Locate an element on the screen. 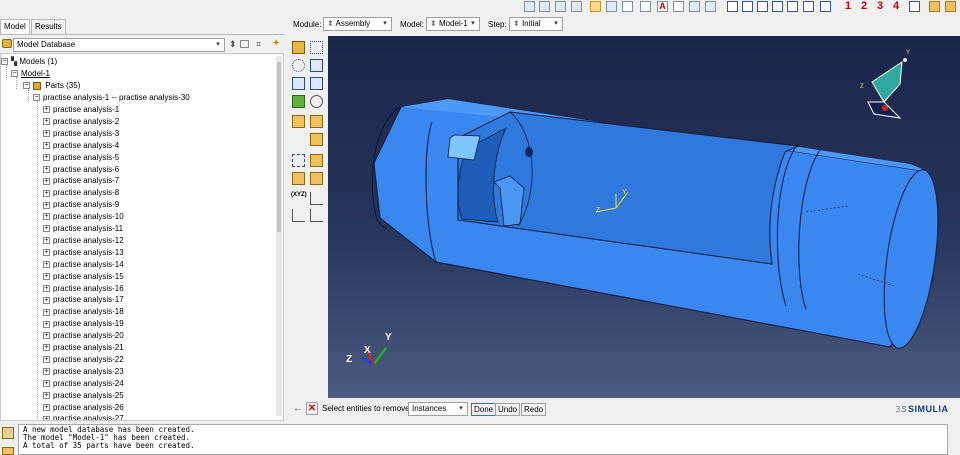 The height and width of the screenshot is (455, 960). view-triad-icon is located at coordinates (914, 6).